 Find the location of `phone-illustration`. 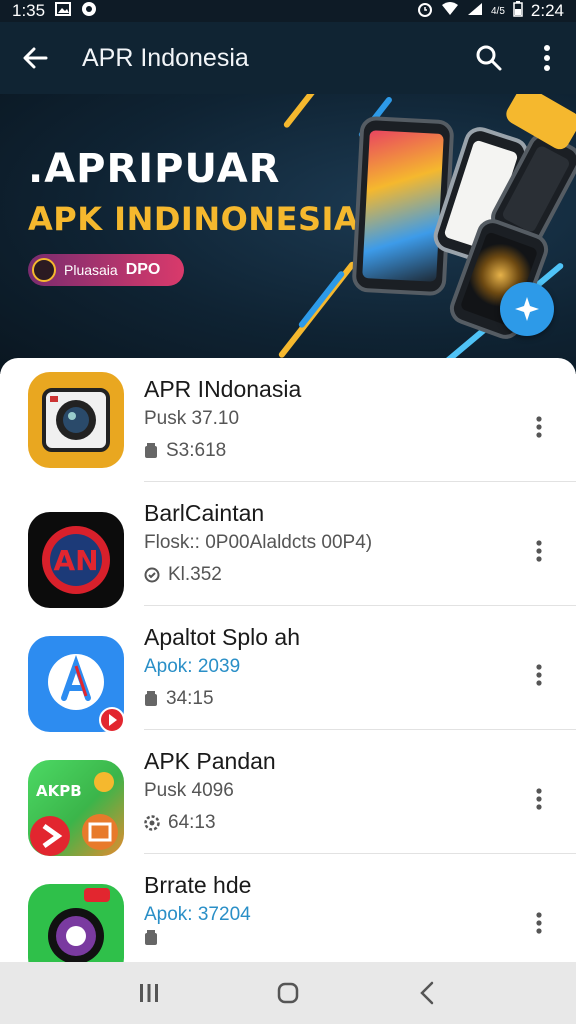

phone-illustration is located at coordinates (403, 206).